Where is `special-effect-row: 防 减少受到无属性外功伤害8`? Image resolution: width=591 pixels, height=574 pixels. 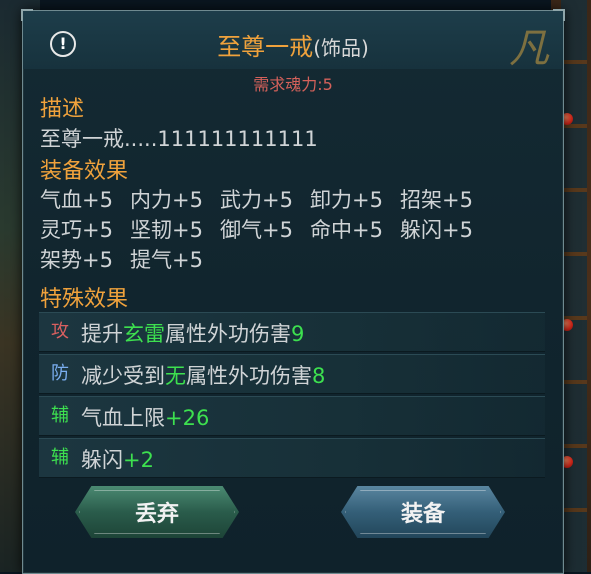 special-effect-row: 防 减少受到无属性外功伤害8 is located at coordinates (292, 374).